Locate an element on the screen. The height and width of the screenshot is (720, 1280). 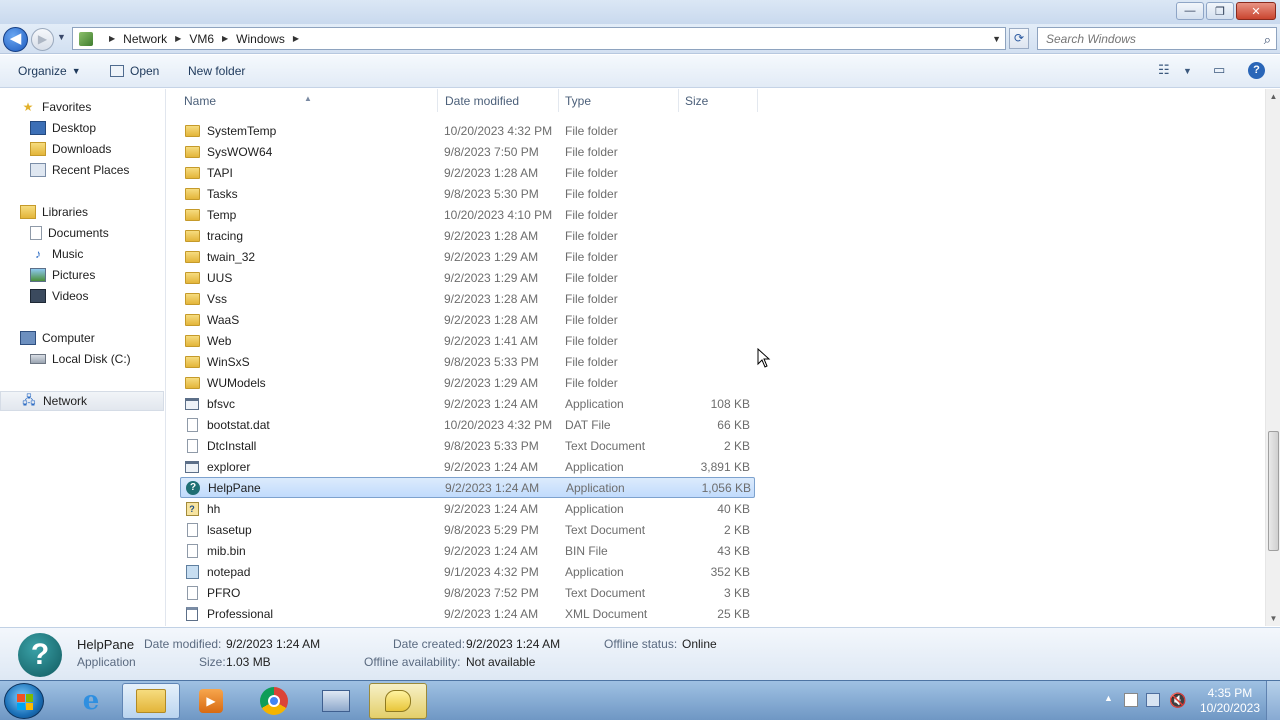
scroll-up-icon: ▲ is located at coordinates (1273, 96).